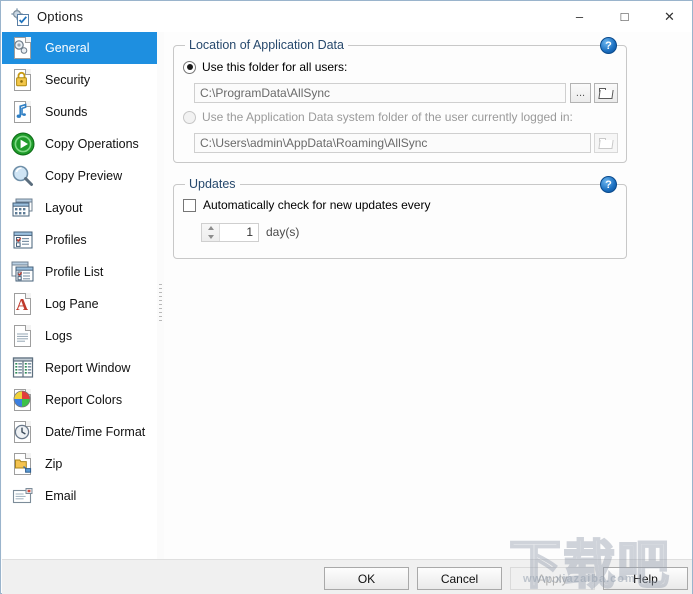 This screenshot has height=594, width=693. What do you see at coordinates (23, 48) in the screenshot?
I see `general-gear-page-icon` at bounding box center [23, 48].